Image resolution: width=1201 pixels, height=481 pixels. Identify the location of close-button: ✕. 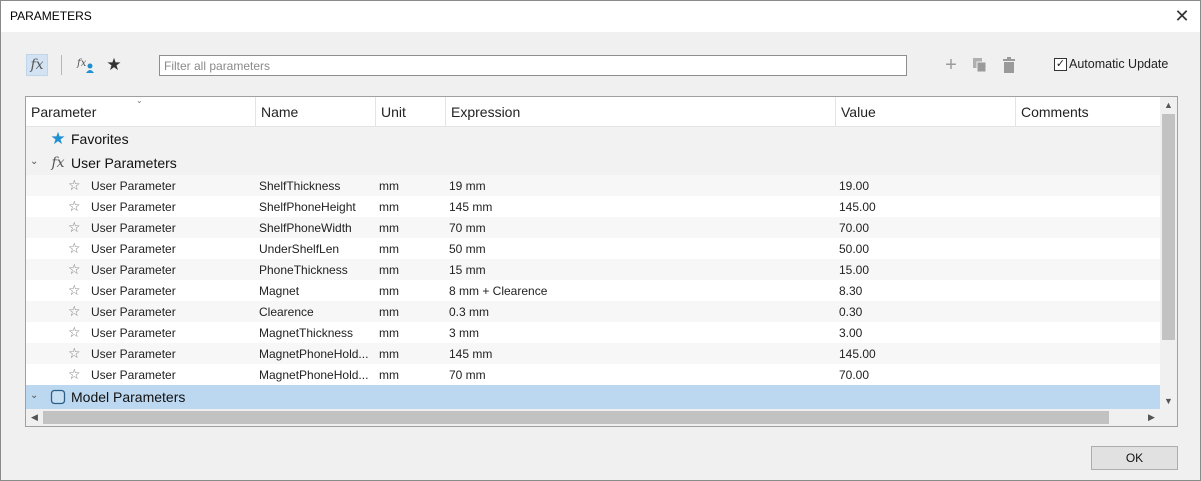
(1182, 16).